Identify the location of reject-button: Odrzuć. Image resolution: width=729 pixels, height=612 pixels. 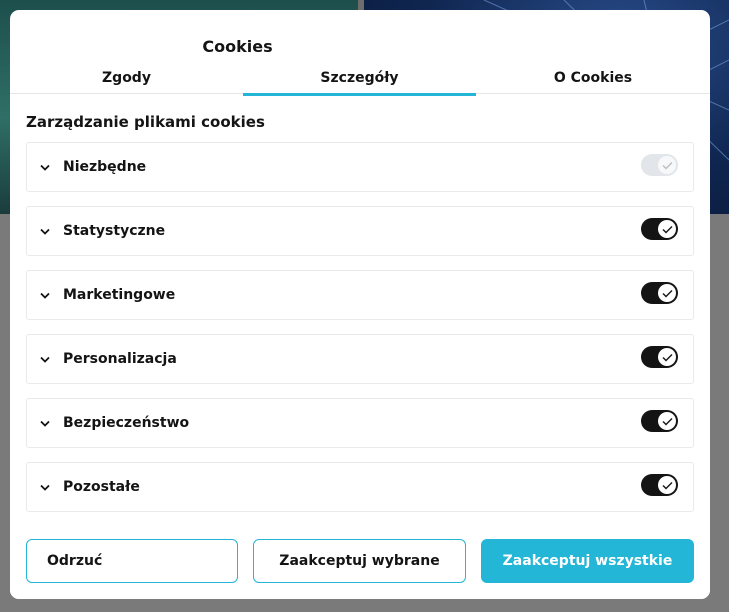
(132, 561).